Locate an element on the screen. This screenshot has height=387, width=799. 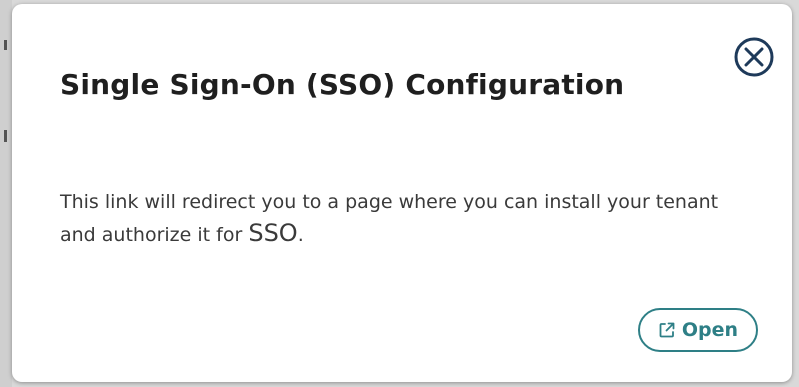
open-button-label: Open is located at coordinates (710, 330).